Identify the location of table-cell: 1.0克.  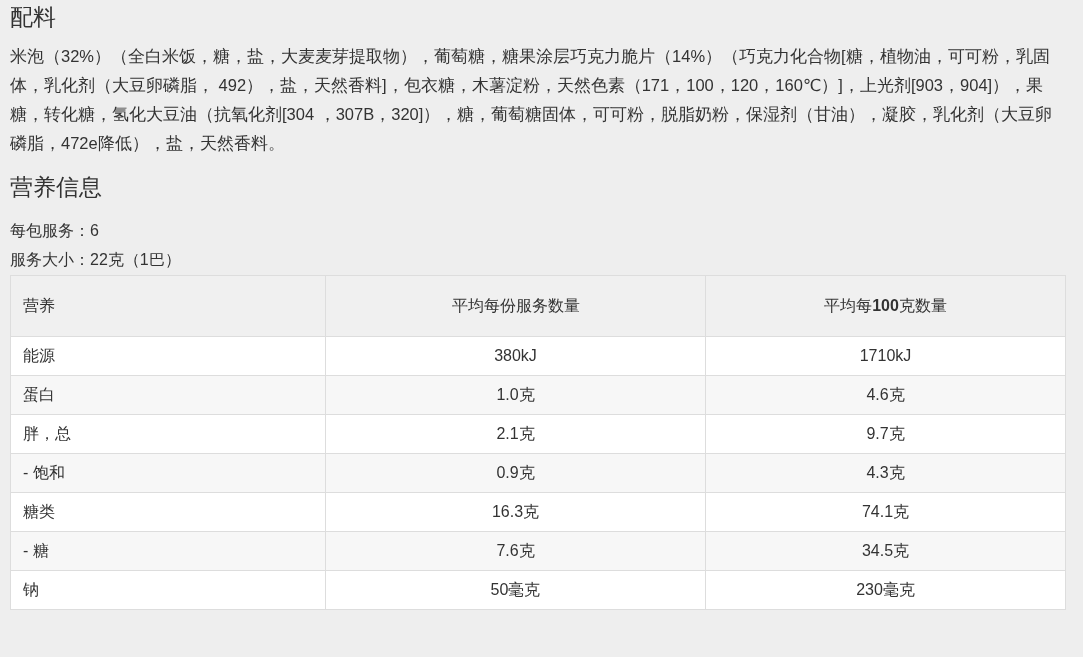
(515, 395).